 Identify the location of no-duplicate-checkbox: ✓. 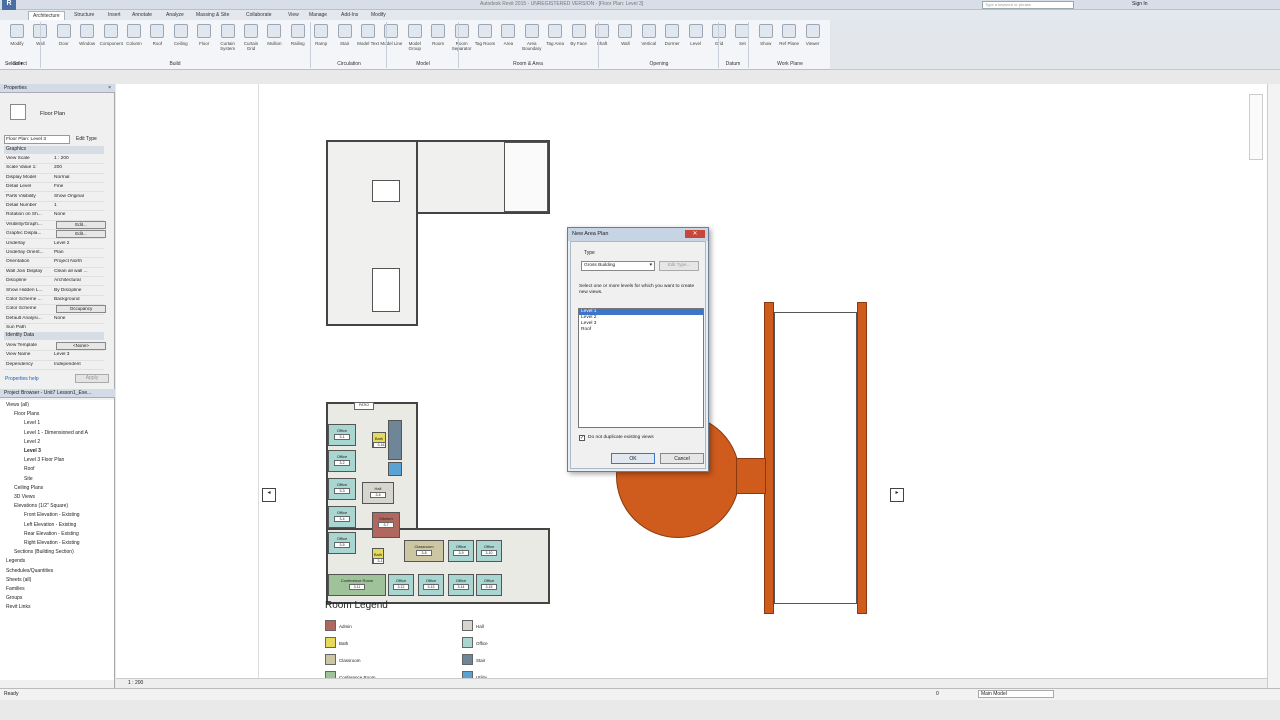
(582, 438).